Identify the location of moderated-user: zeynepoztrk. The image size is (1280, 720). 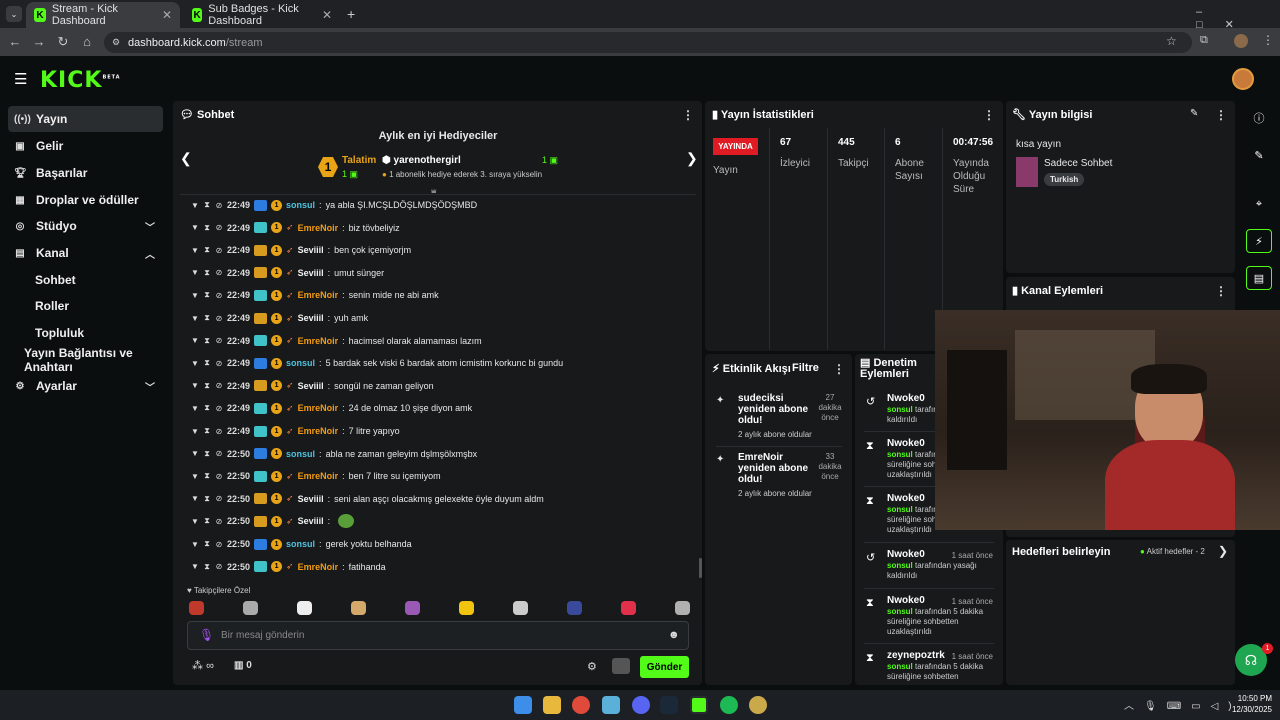
(916, 655).